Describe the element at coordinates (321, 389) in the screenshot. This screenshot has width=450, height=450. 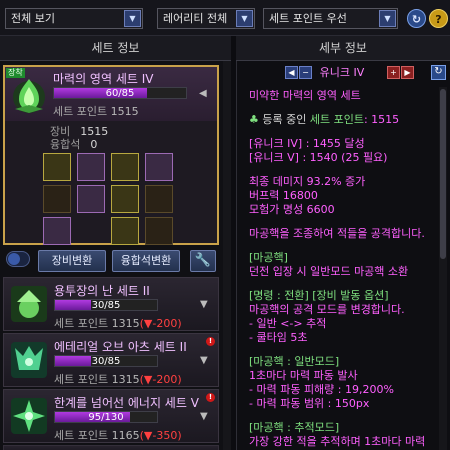
I see `normal-mode-line: - 마력 파동 피해량 : 19,200%` at that location.